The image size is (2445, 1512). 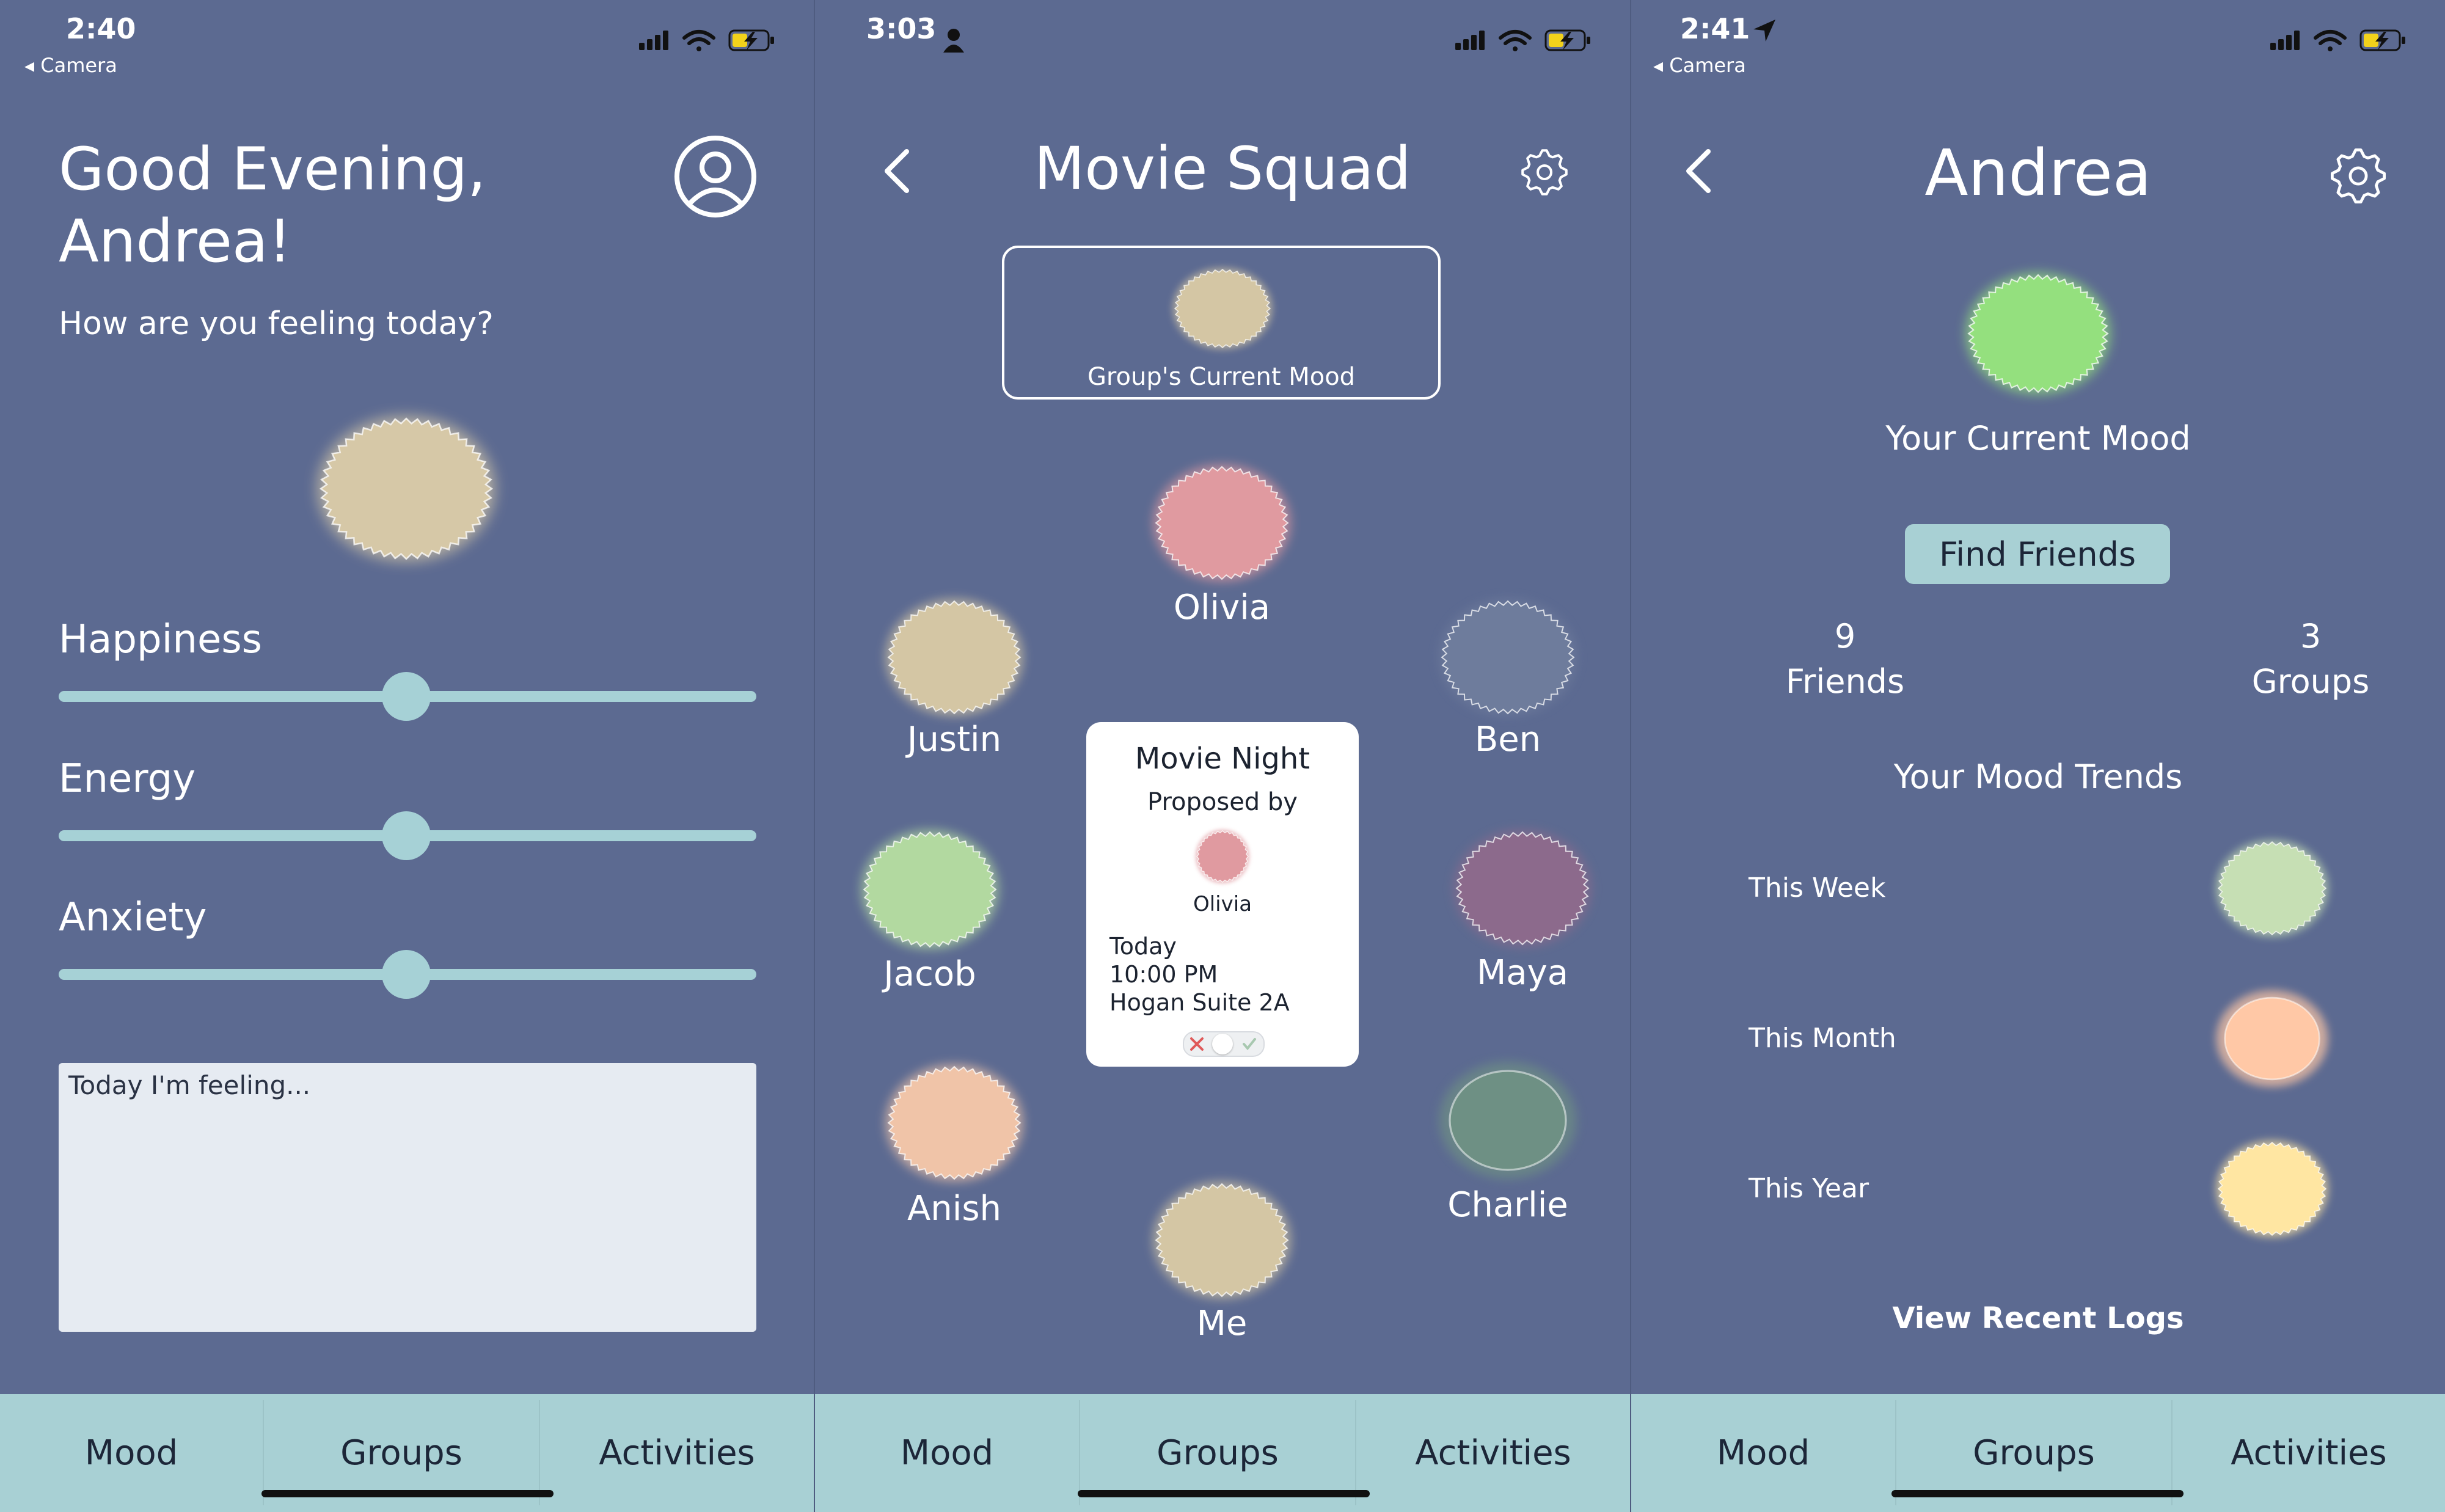 What do you see at coordinates (1223, 802) in the screenshot?
I see `proposed-by-label: Proposed by` at bounding box center [1223, 802].